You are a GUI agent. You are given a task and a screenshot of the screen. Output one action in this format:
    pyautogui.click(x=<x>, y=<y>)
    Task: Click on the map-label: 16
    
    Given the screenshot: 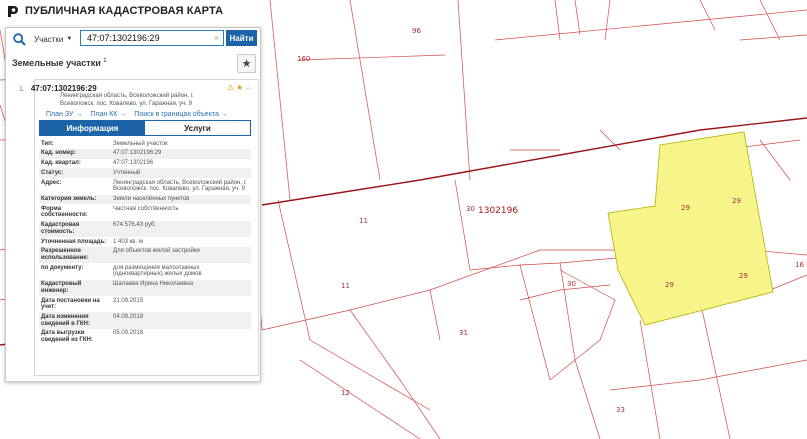 What is the action you would take?
    pyautogui.click(x=799, y=265)
    